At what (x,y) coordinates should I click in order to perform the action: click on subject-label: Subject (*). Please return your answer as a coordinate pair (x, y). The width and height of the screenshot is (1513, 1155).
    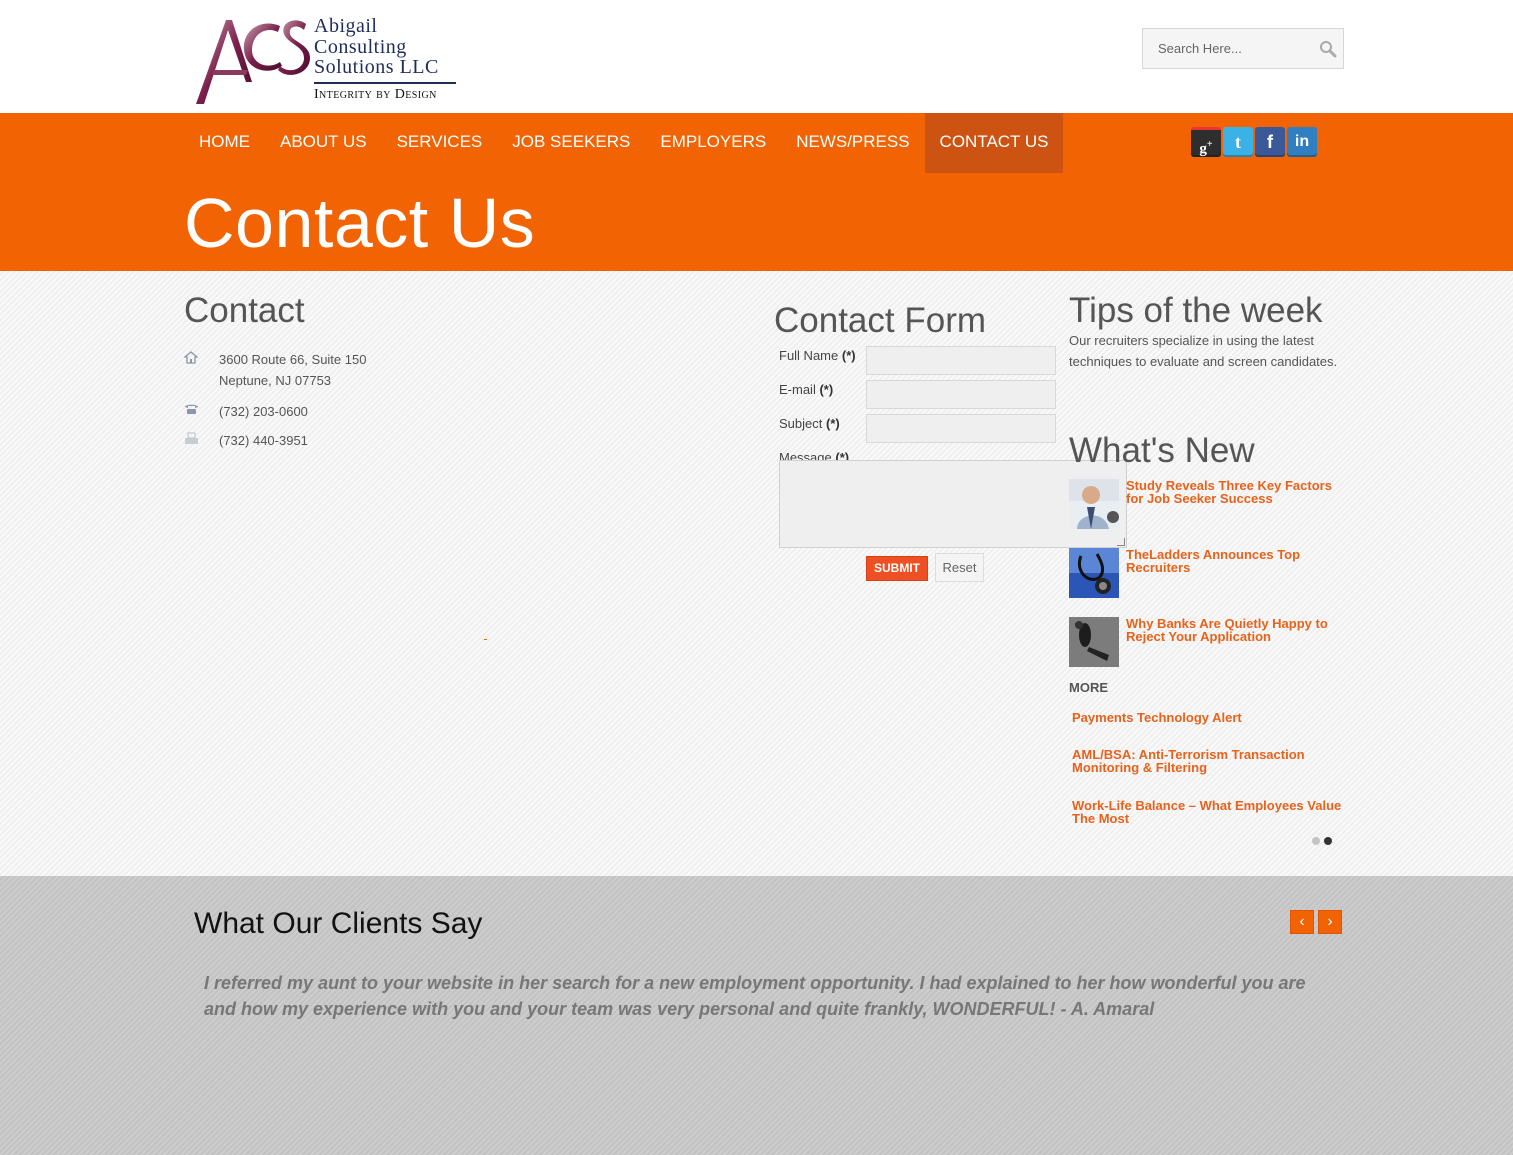
    Looking at the image, I should click on (809, 423).